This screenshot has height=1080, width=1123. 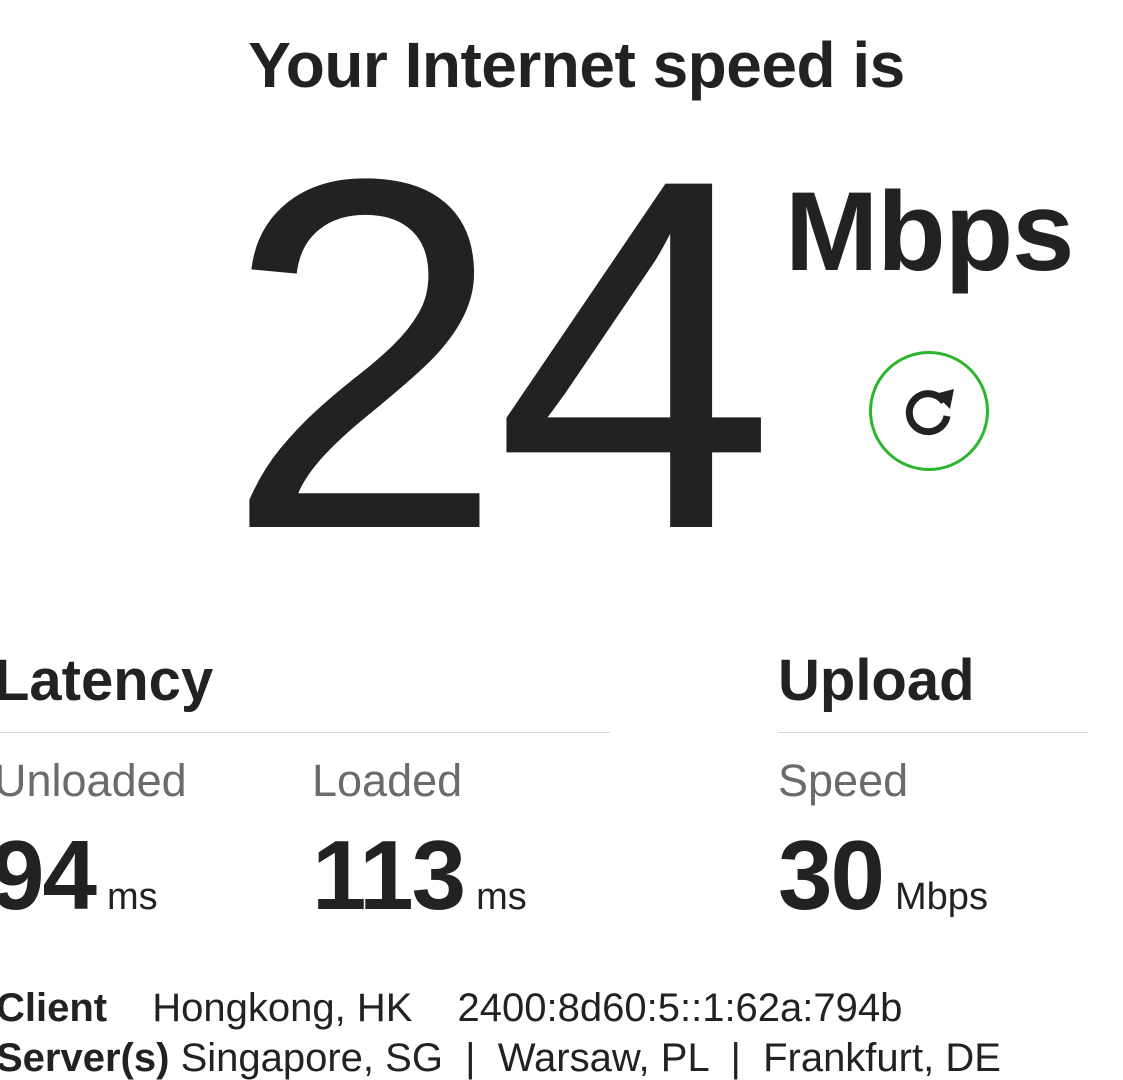 I want to click on client-location: Hongkong, HK, so click(x=282, y=1008).